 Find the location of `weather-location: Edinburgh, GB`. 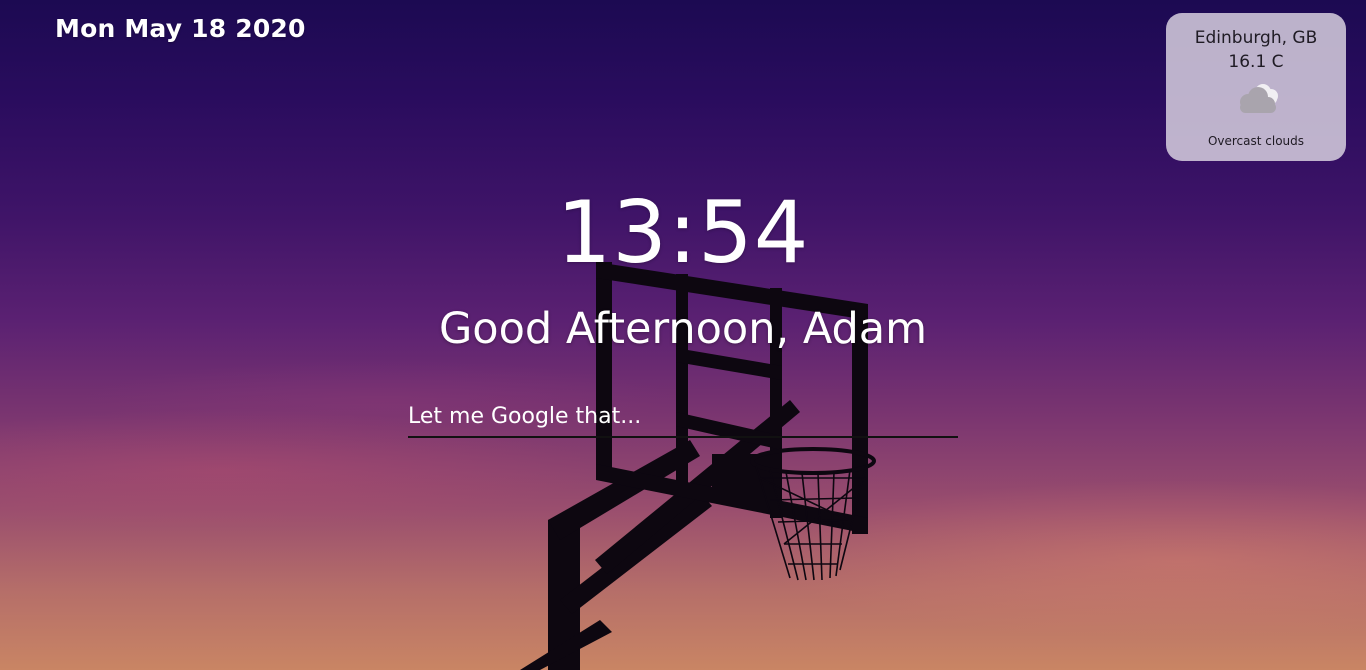

weather-location: Edinburgh, GB is located at coordinates (1256, 38).